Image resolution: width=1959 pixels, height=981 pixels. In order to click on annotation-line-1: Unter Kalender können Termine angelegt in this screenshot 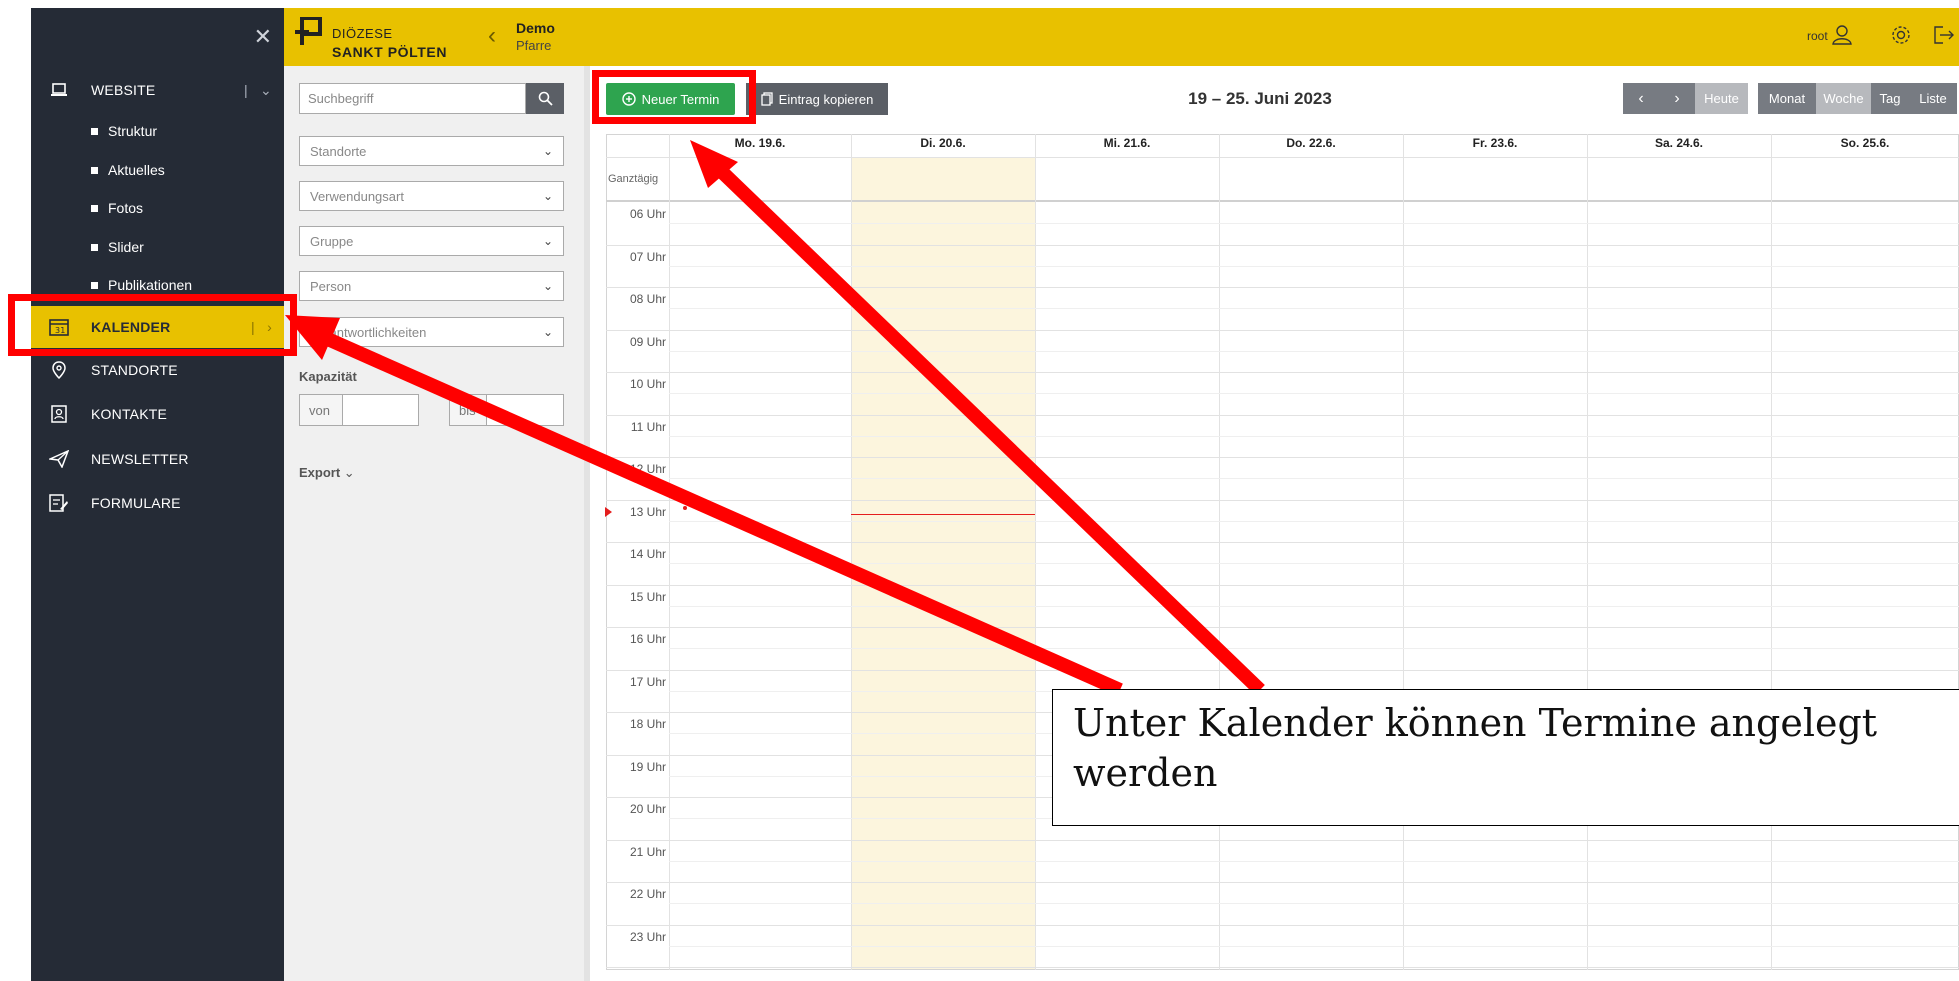, I will do `click(1475, 723)`.